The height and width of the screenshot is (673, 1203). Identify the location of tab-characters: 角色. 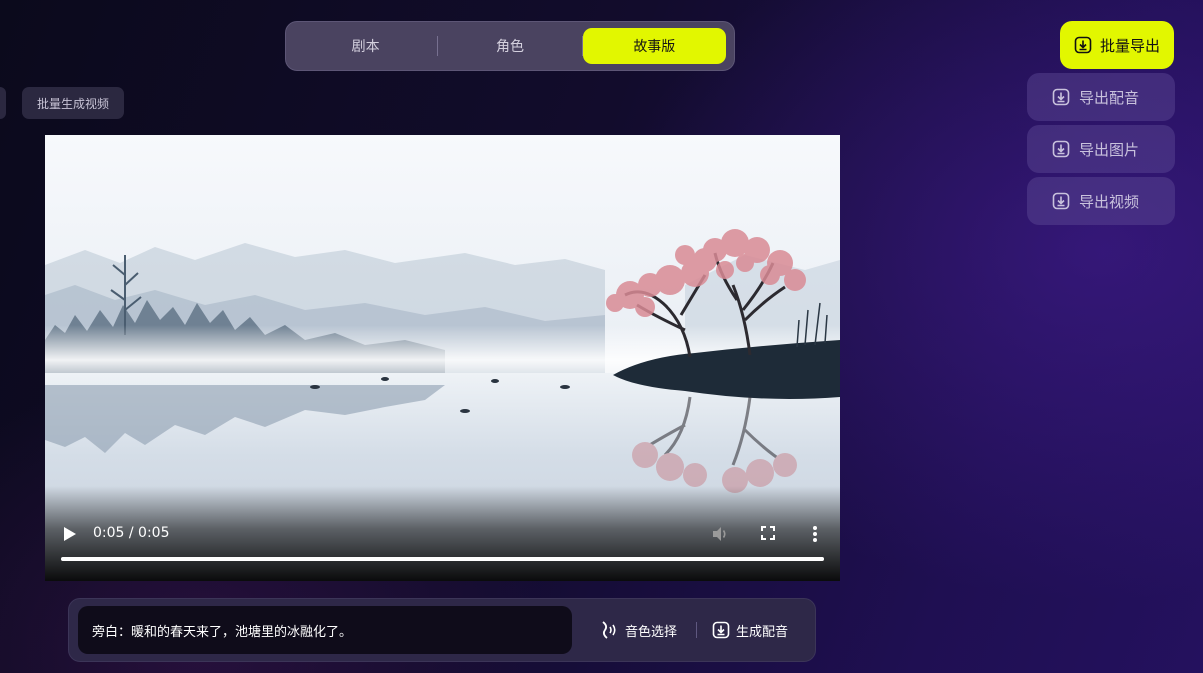
(509, 46).